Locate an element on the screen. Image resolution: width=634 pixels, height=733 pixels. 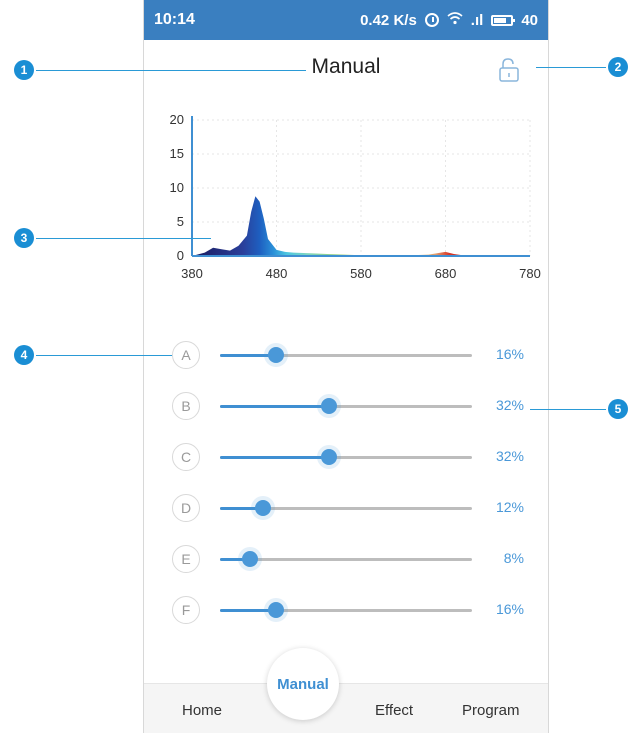
channel-row-d: D 12% is located at coordinates (346, 508).